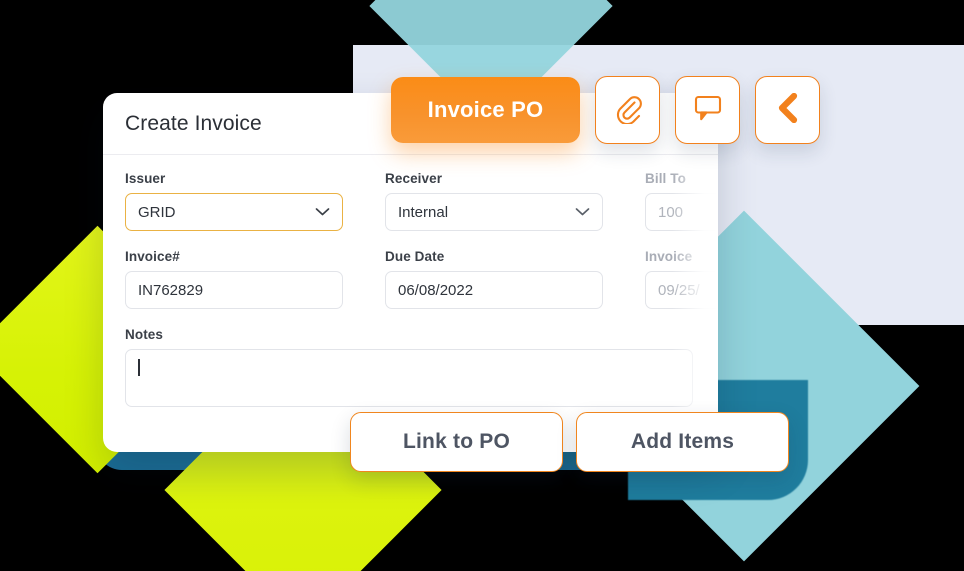  I want to click on due-date-field: Due Date 06/08/2022, so click(494, 279).